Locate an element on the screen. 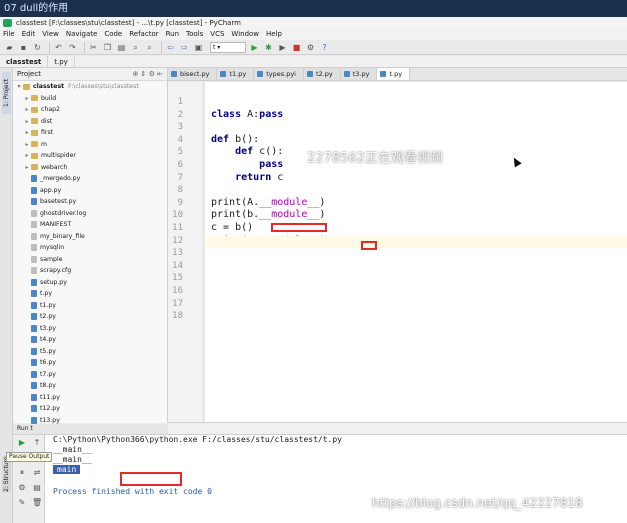 This screenshot has height=523, width=627. menu-vcs: VCS is located at coordinates (217, 34).